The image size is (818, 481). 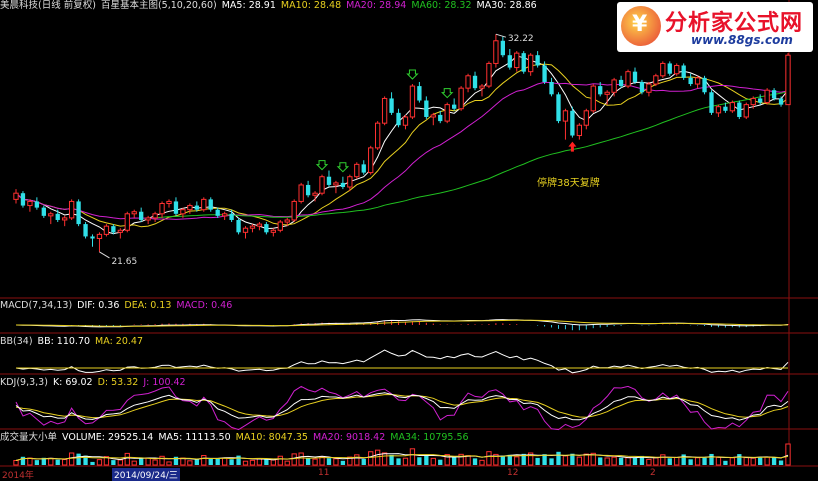 What do you see at coordinates (271, 437) in the screenshot?
I see `volume-ma10: MA10: 8047.35` at bounding box center [271, 437].